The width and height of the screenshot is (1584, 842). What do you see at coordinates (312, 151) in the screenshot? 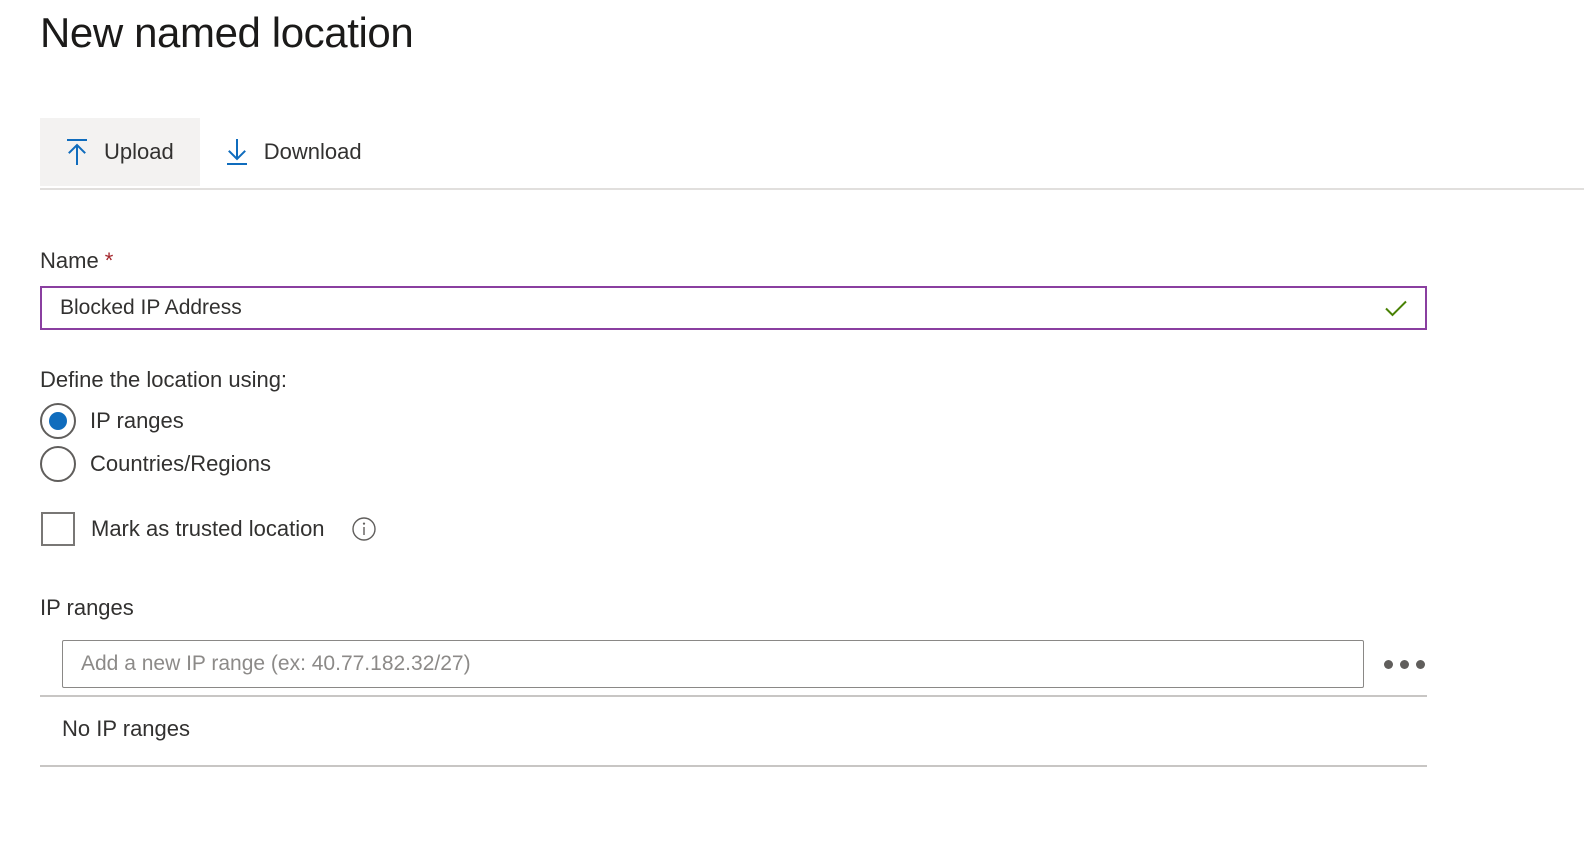
I see `download-button-label: Download` at bounding box center [312, 151].